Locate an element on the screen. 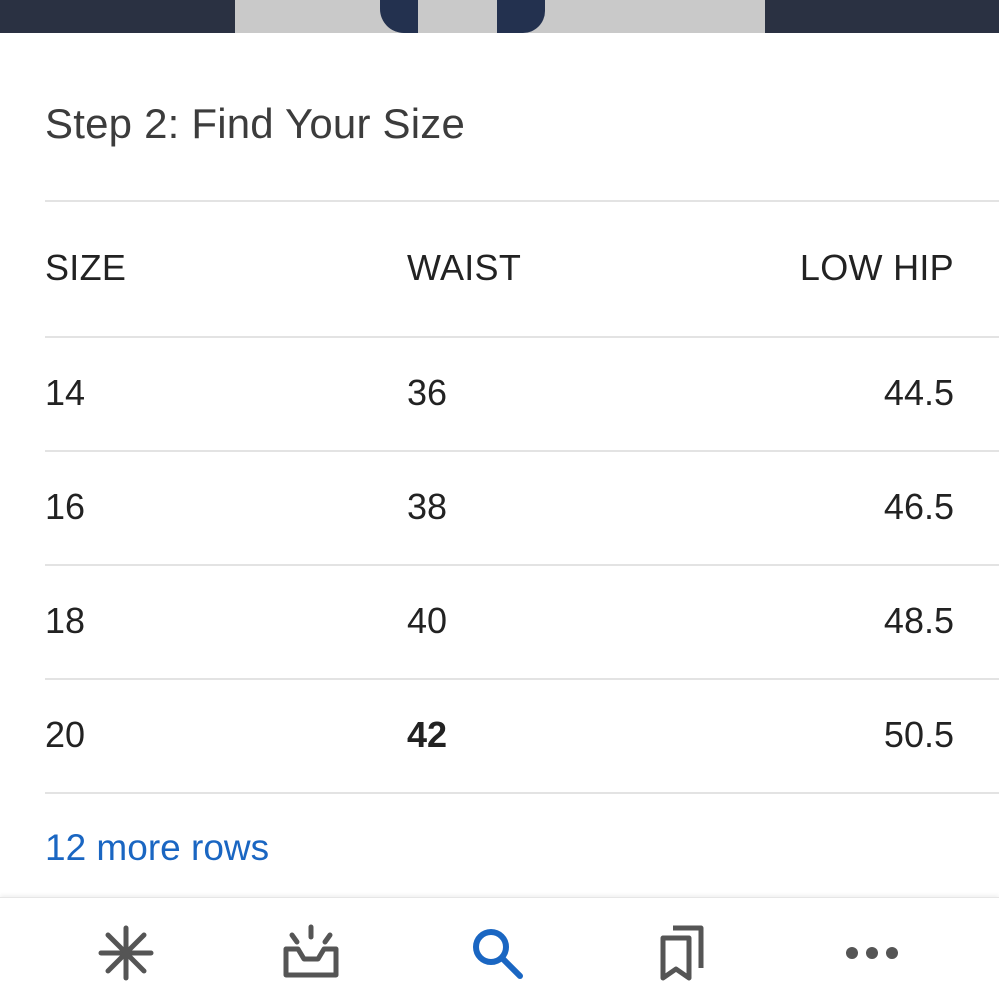 This screenshot has width=999, height=1001. cell-size: 18 is located at coordinates (65, 620).